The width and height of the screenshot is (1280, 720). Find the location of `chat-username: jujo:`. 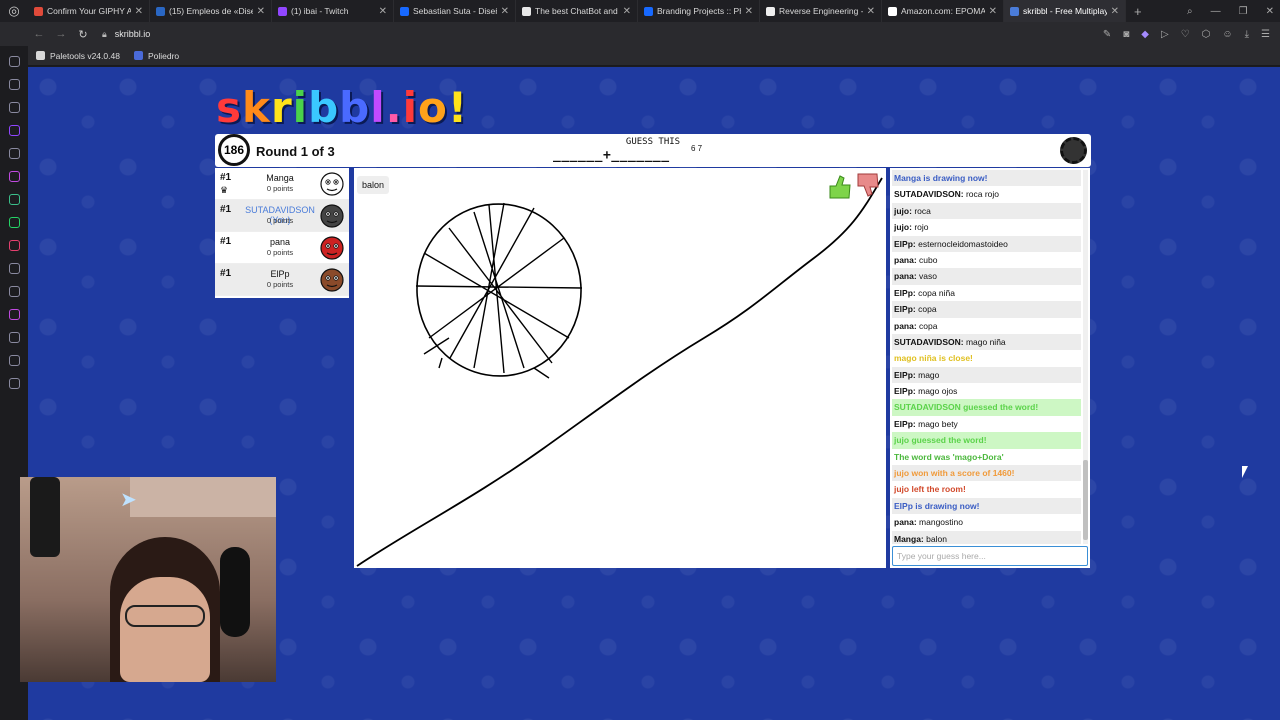

chat-username: jujo: is located at coordinates (903, 227).